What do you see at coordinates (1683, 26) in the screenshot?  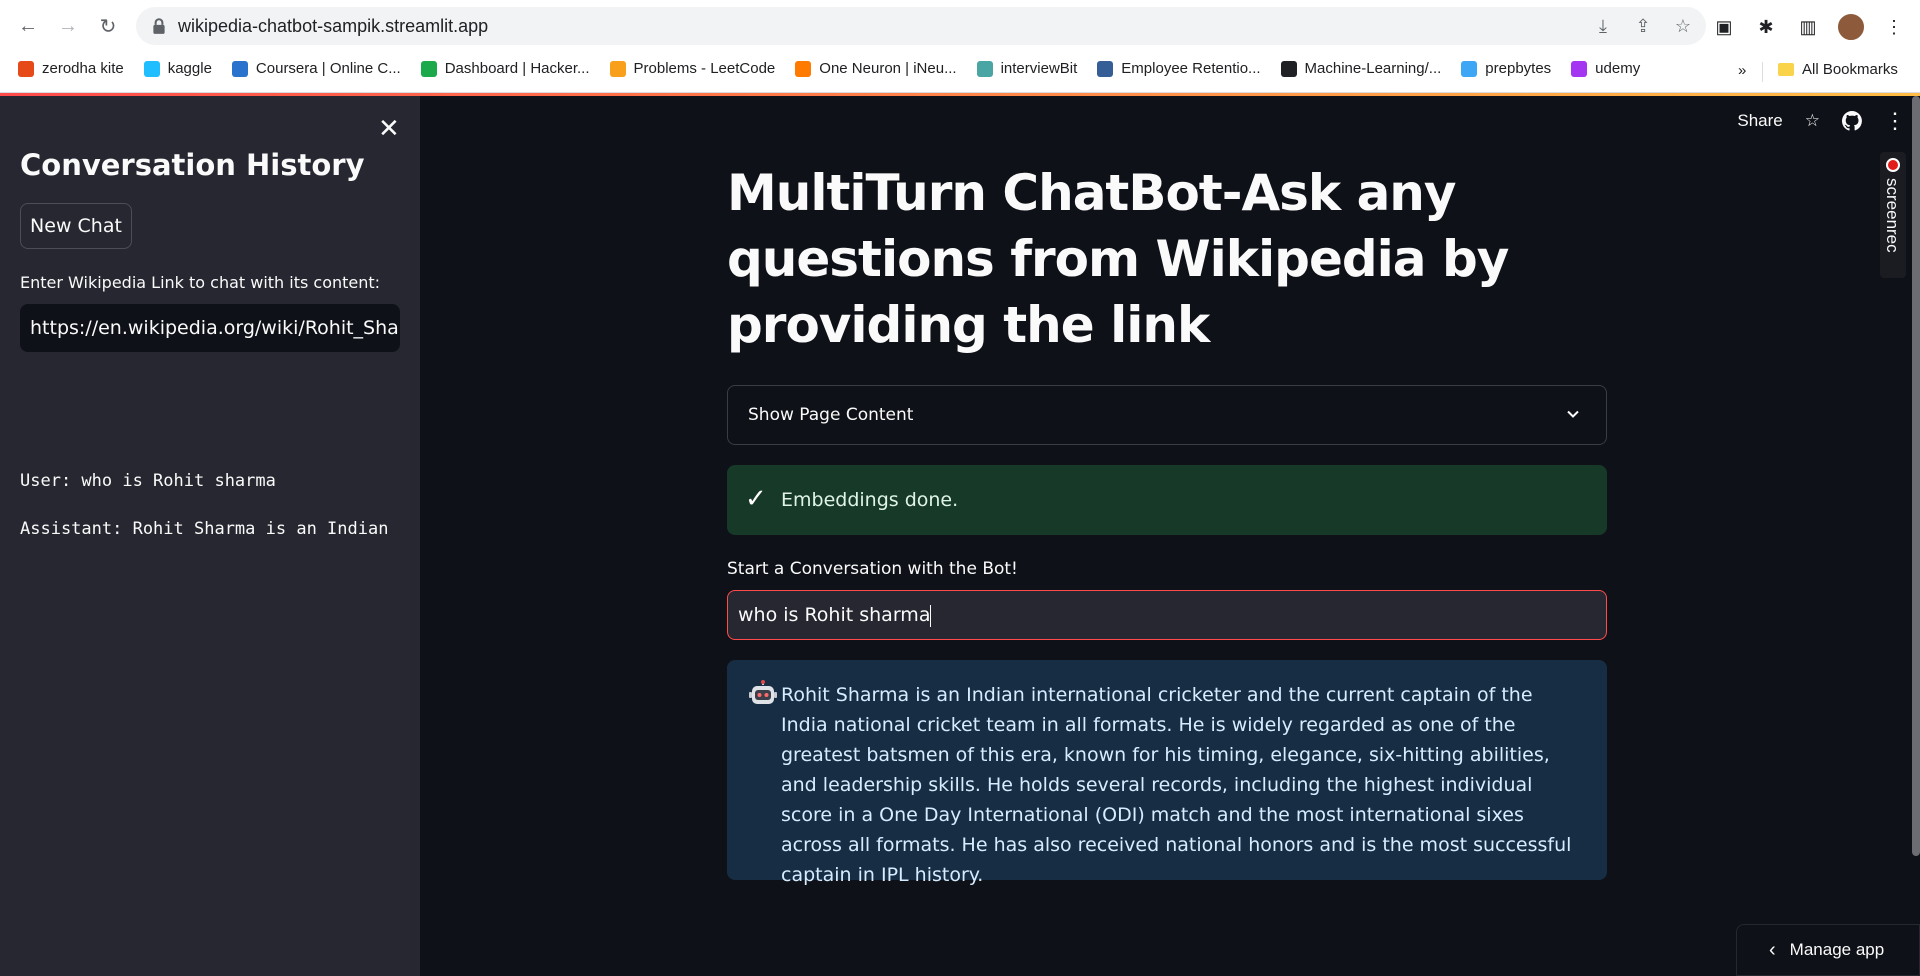 I see `bookmark-star-icon: ☆` at bounding box center [1683, 26].